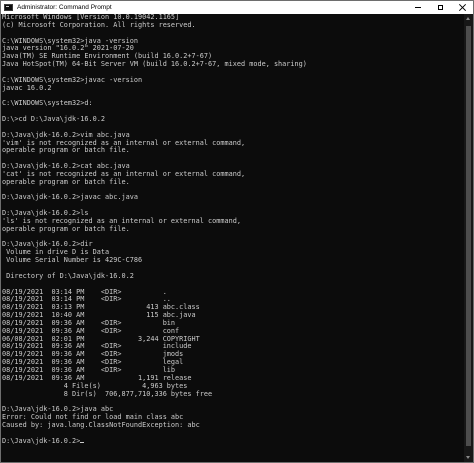 This screenshot has height=463, width=474. I want to click on console-line: Directory of D:\Java\jdk-16.0.2, so click(233, 276).